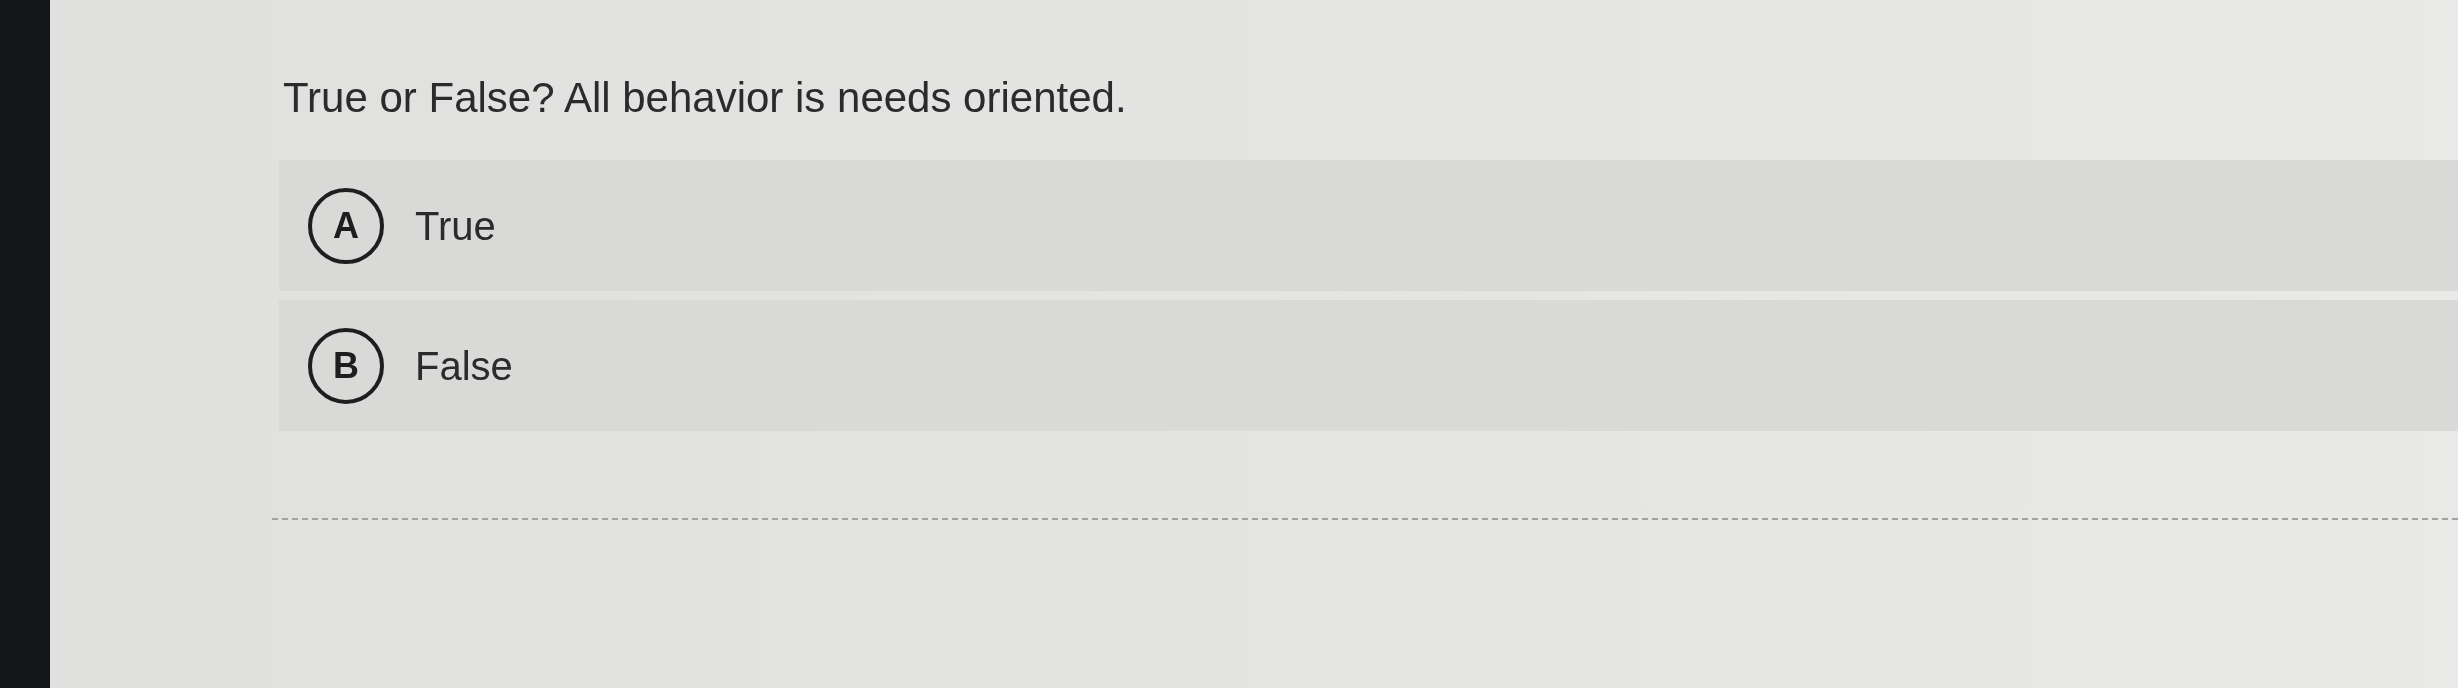 The image size is (2458, 688). Describe the element at coordinates (346, 225) in the screenshot. I see `option-letter: A` at that location.